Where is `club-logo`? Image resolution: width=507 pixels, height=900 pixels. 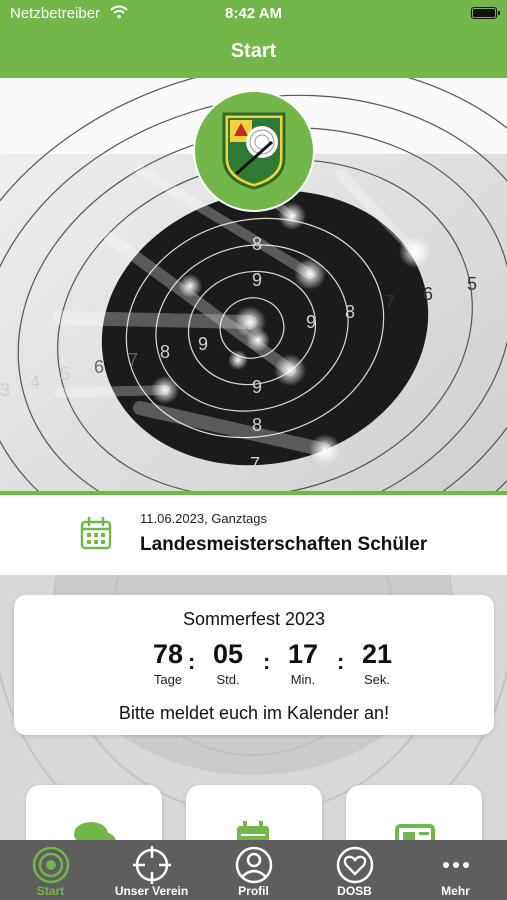
club-logo is located at coordinates (254, 151).